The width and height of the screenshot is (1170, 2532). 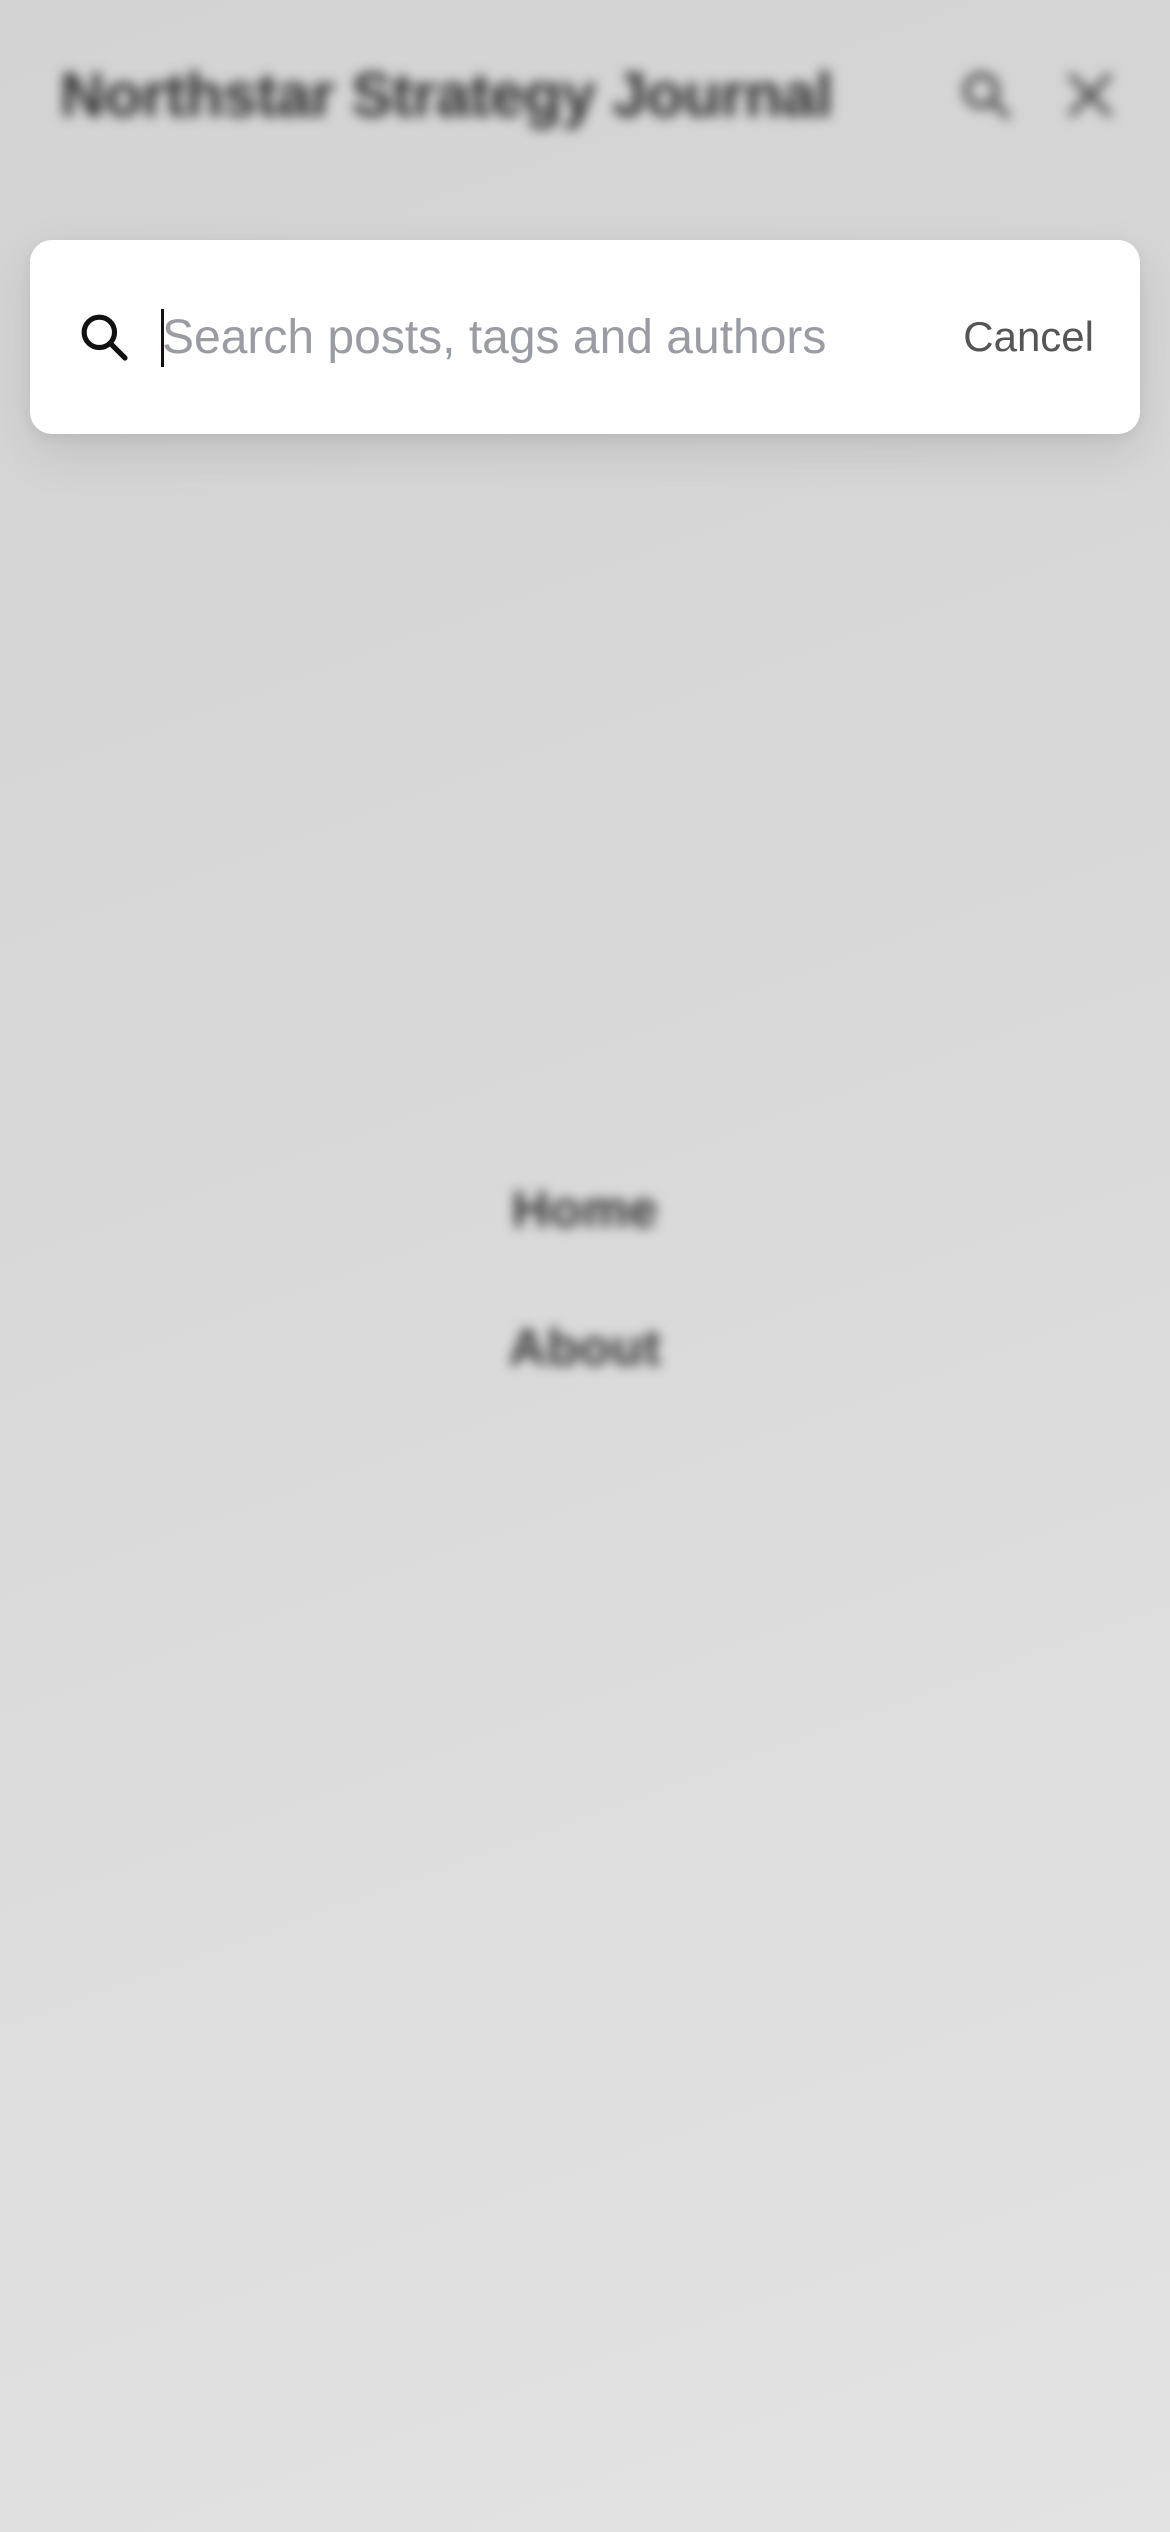 I want to click on search-panel: Cancel, so click(x=585, y=337).